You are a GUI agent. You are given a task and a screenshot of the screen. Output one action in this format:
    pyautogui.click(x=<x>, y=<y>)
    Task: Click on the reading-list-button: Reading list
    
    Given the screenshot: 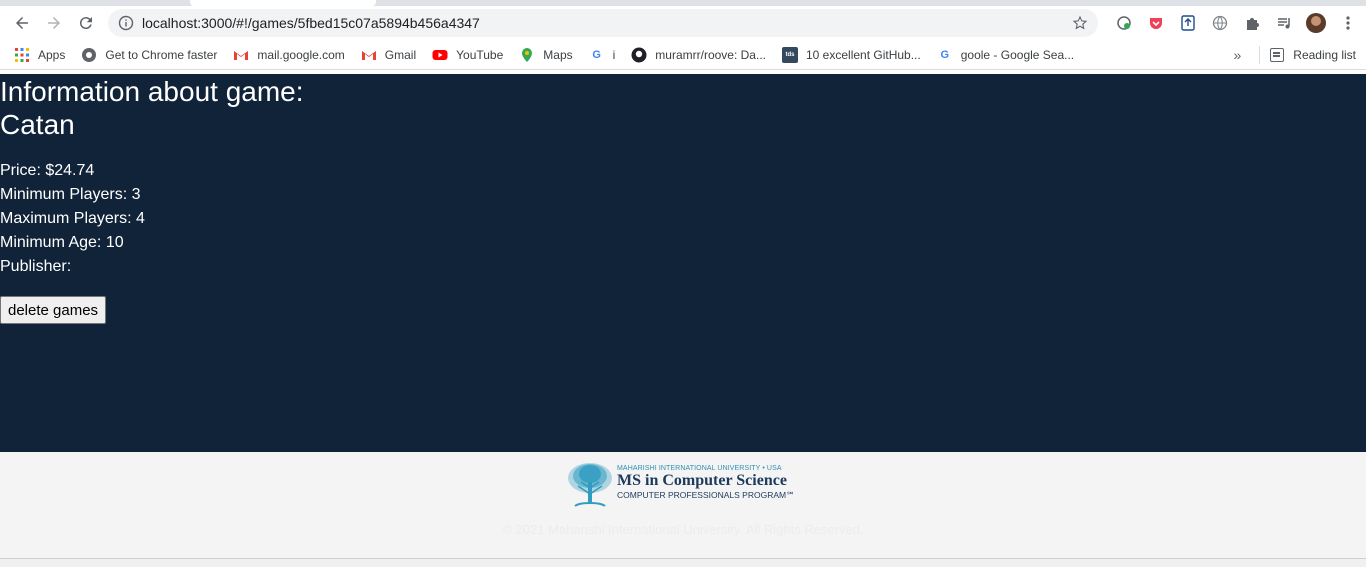 What is the action you would take?
    pyautogui.click(x=1324, y=55)
    